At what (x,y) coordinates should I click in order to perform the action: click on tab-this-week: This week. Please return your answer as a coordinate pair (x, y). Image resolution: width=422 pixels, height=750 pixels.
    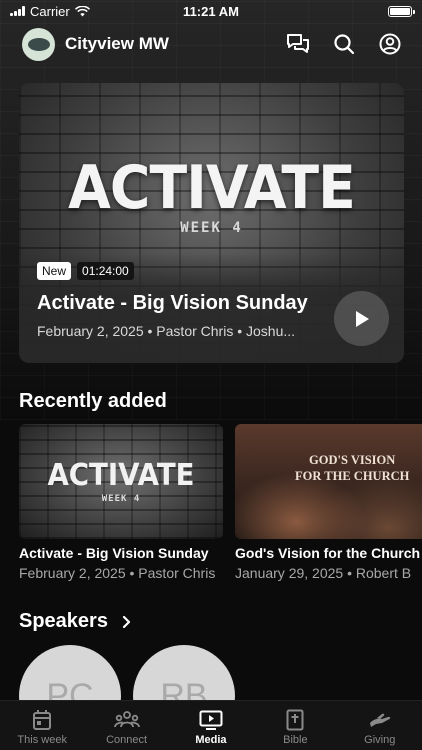
    Looking at the image, I should click on (42, 727).